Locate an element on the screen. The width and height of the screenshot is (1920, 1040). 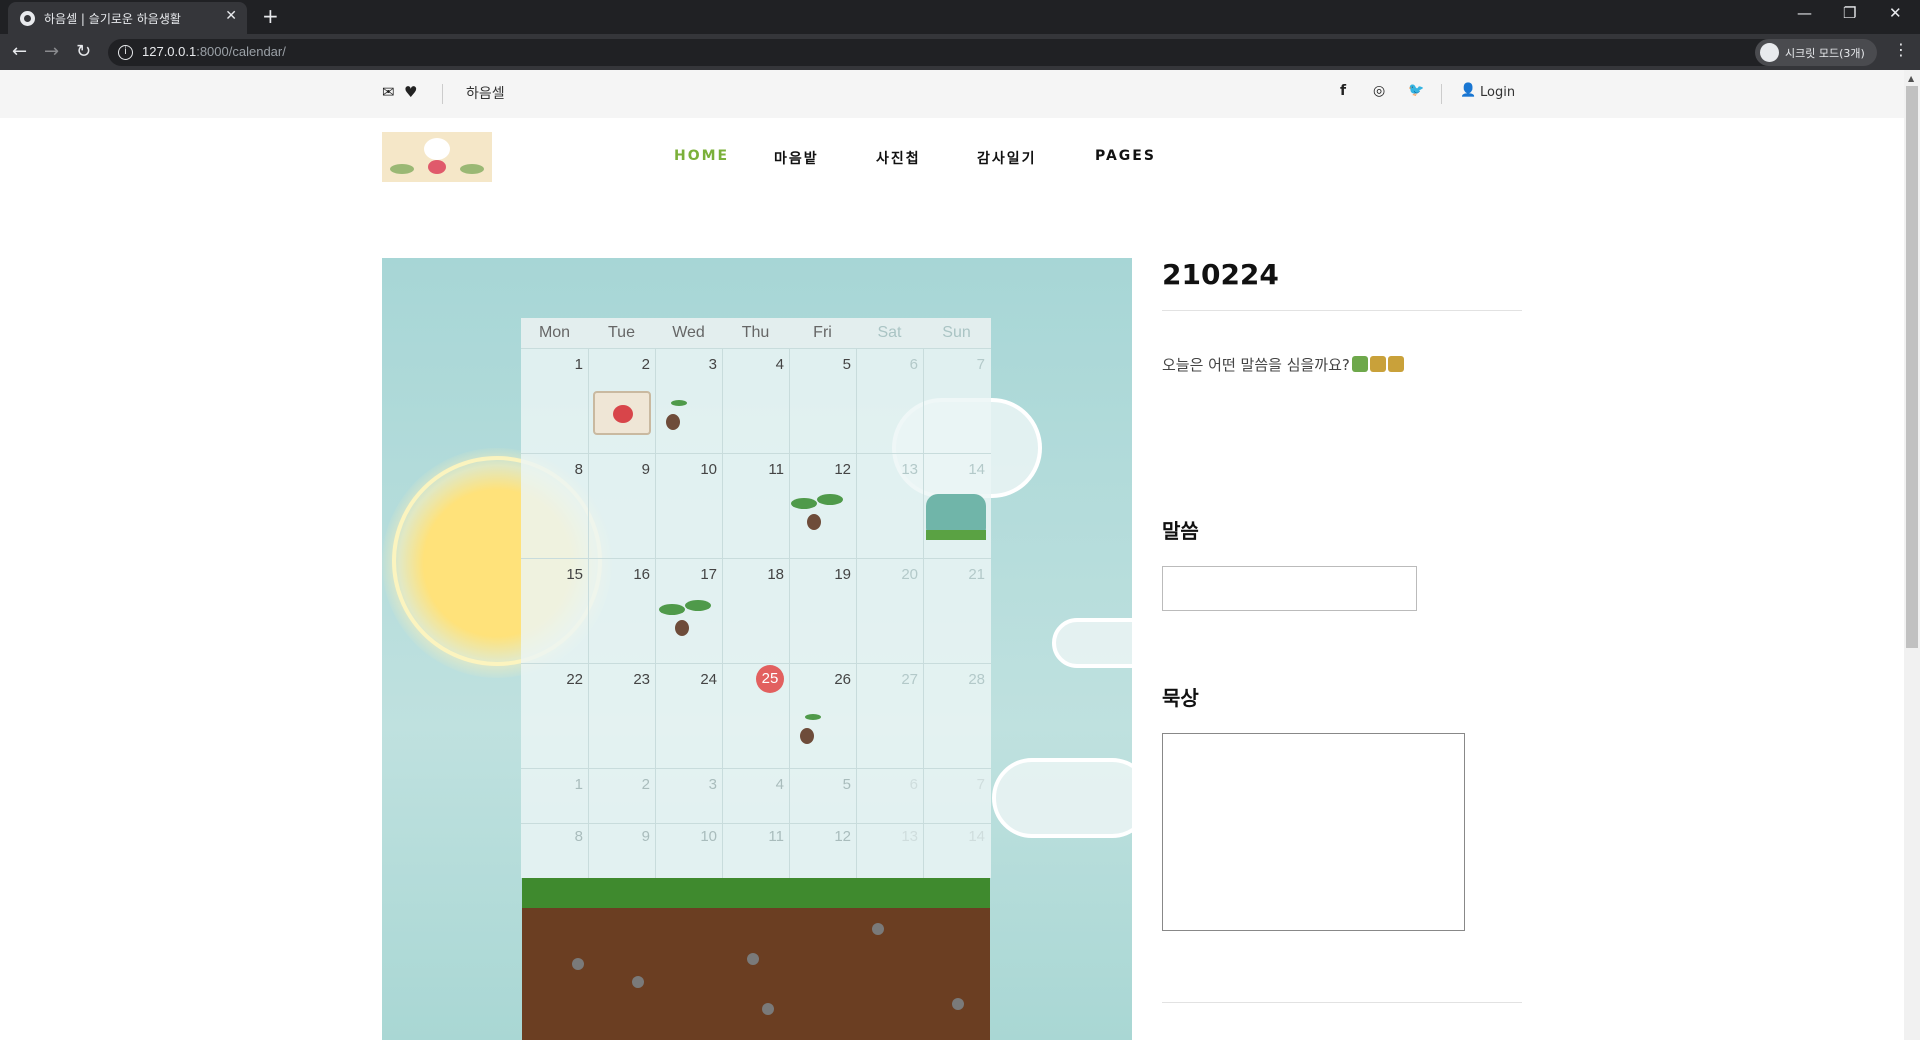
browser-menu-icon: ⋮ is located at coordinates (1901, 49).